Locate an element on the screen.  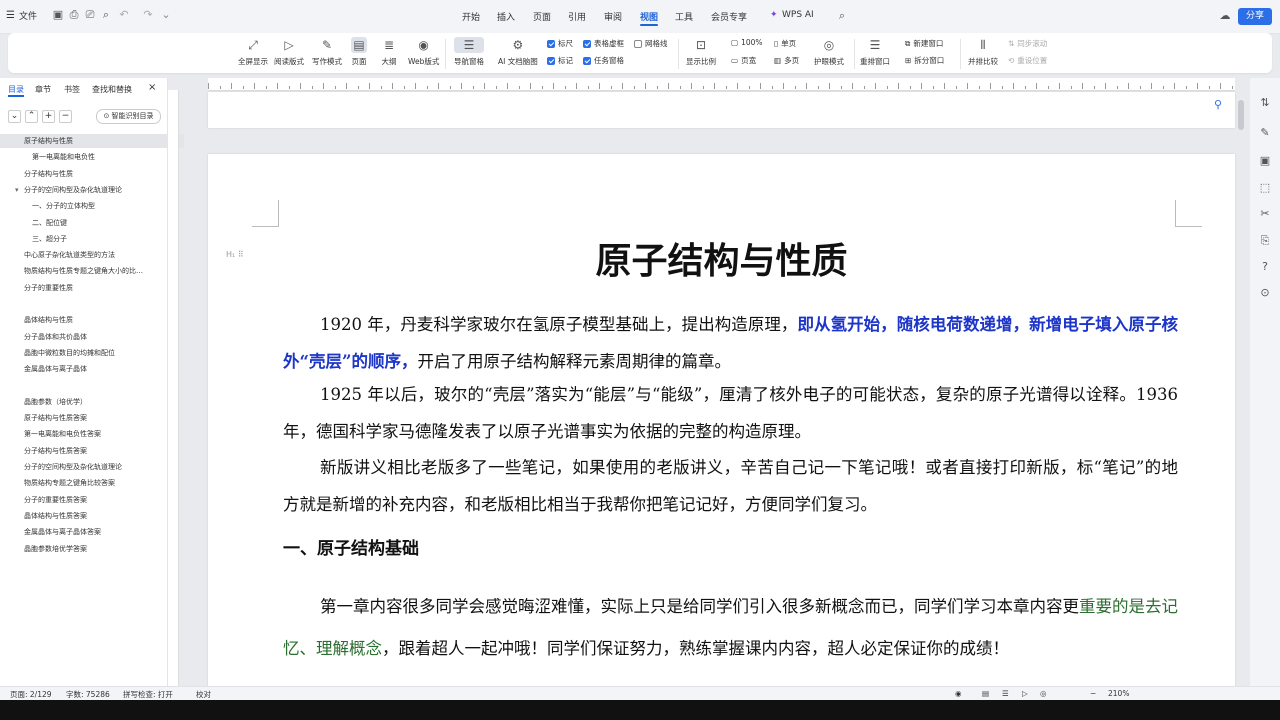
redo-icon: ↷ is located at coordinates (148, 15).